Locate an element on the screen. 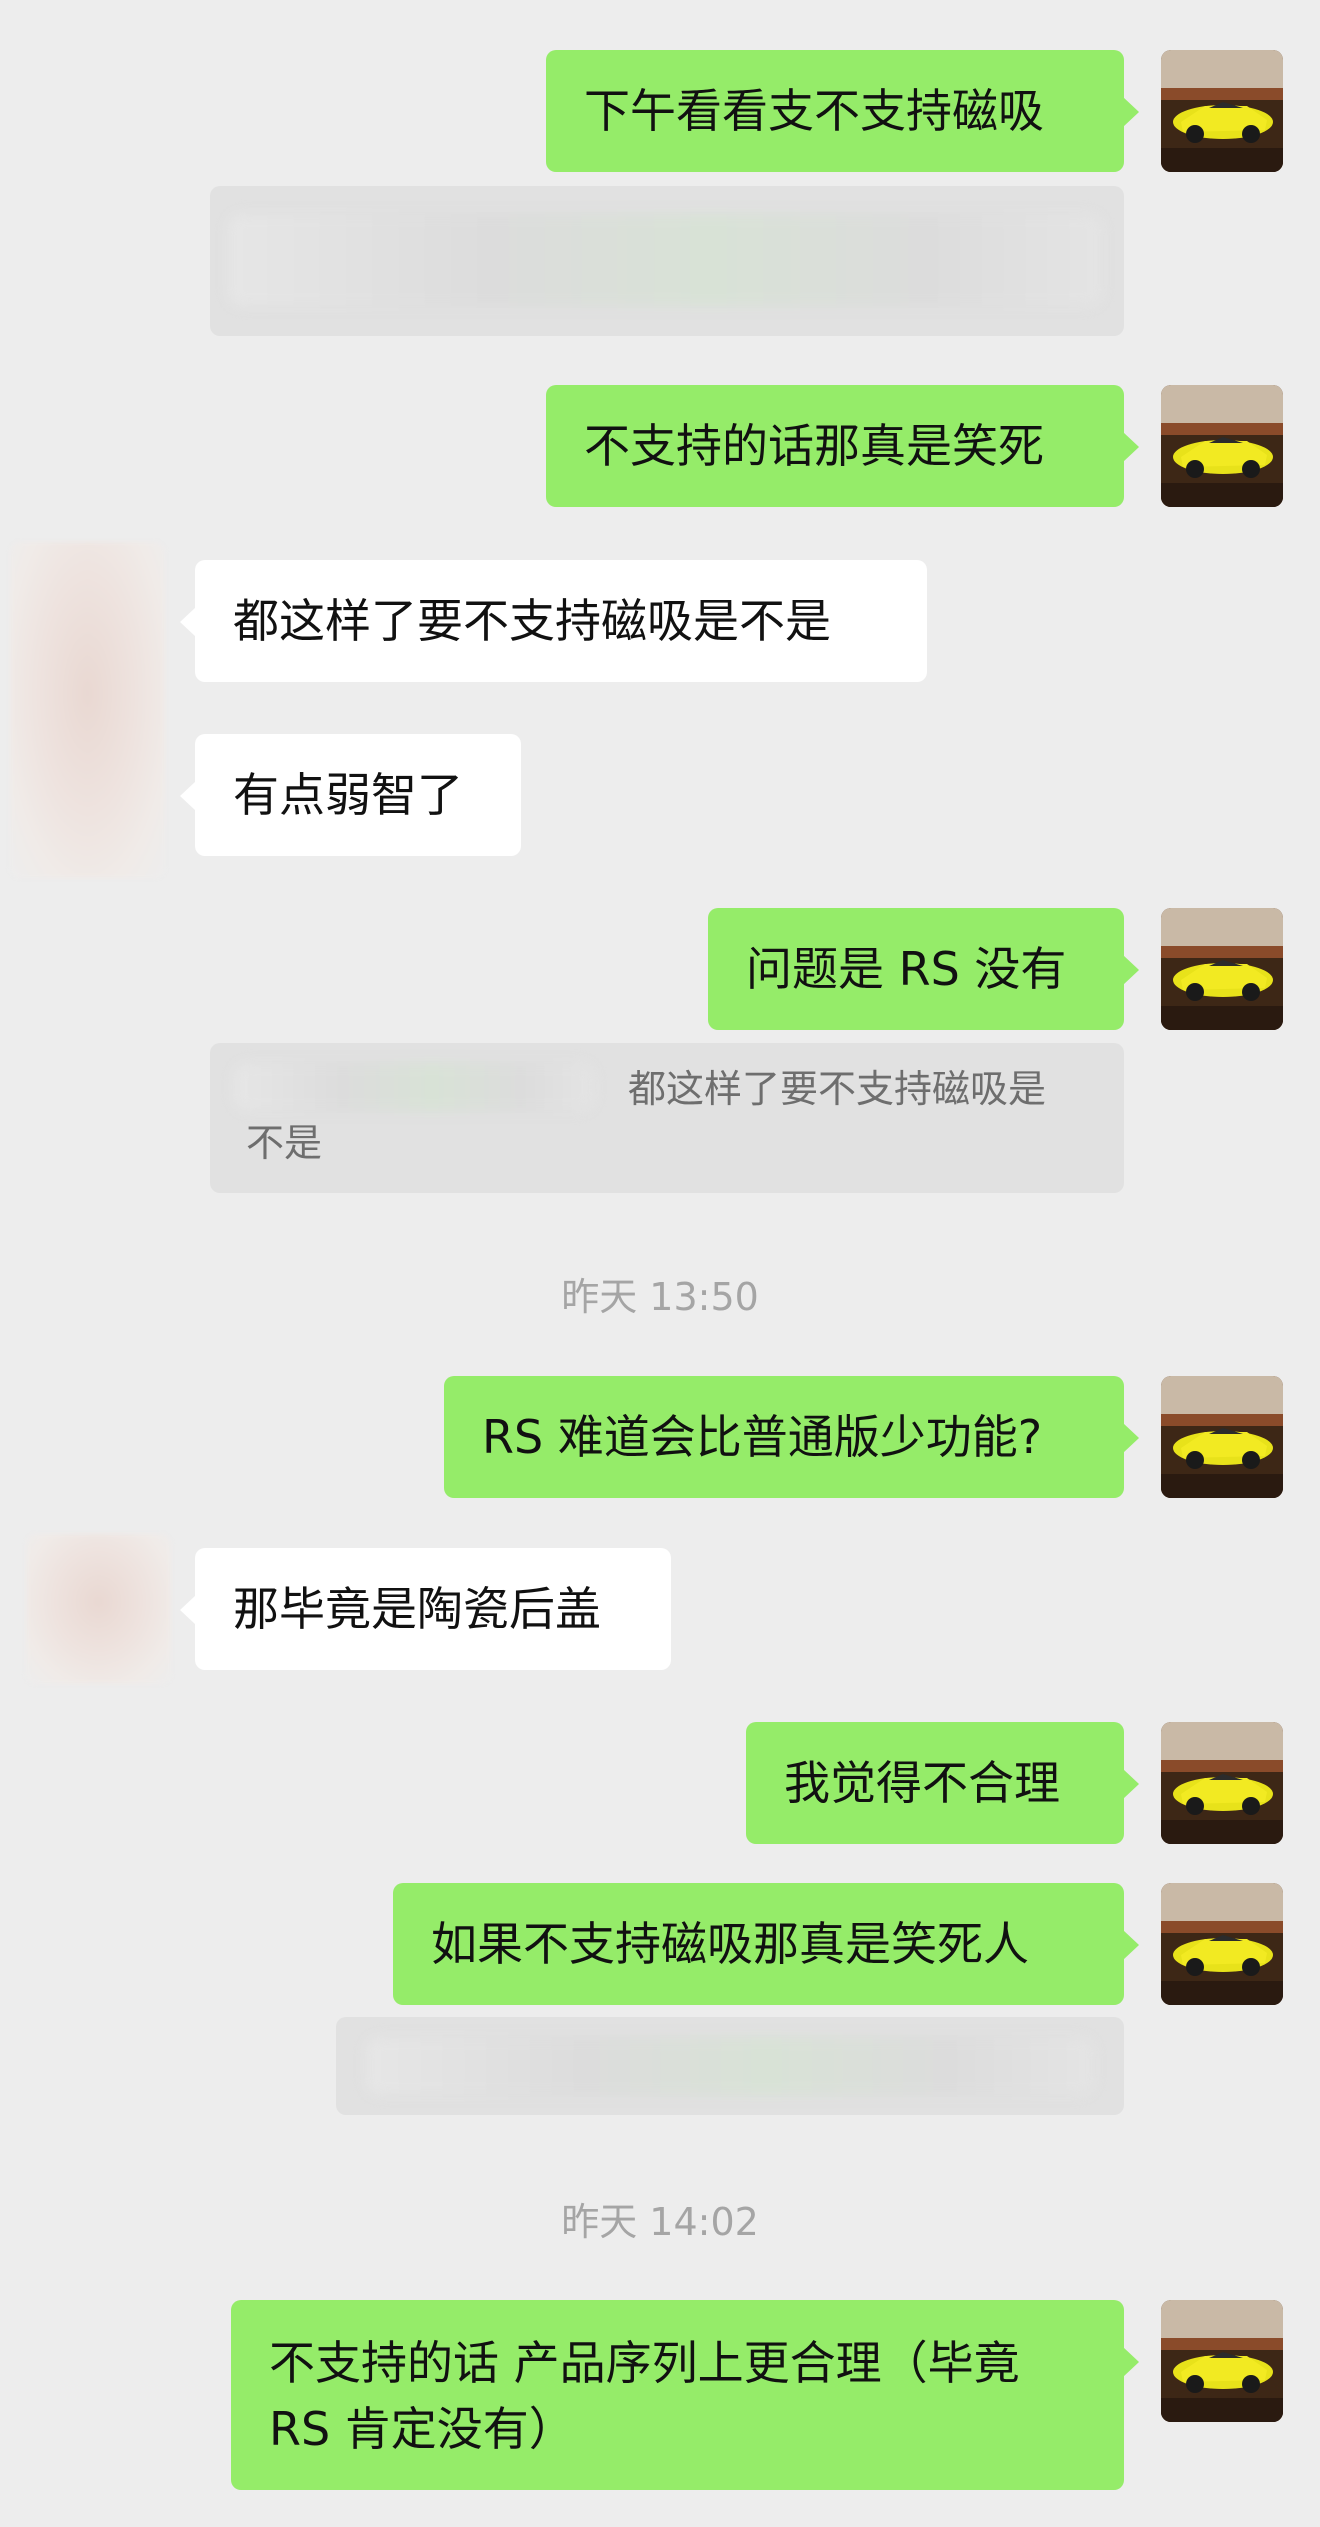  message-bubble-sent: 不支持的话 产品序列上更合理（毕竟 RS 肯定没有） is located at coordinates (685, 2395).